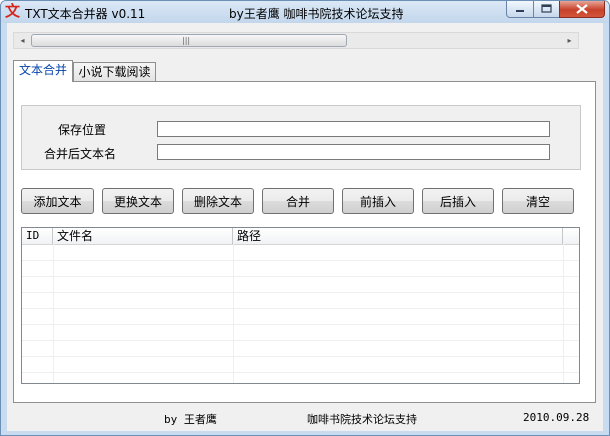  Describe the element at coordinates (80, 154) in the screenshot. I see `merged-name-label: 合并后文本名` at that location.